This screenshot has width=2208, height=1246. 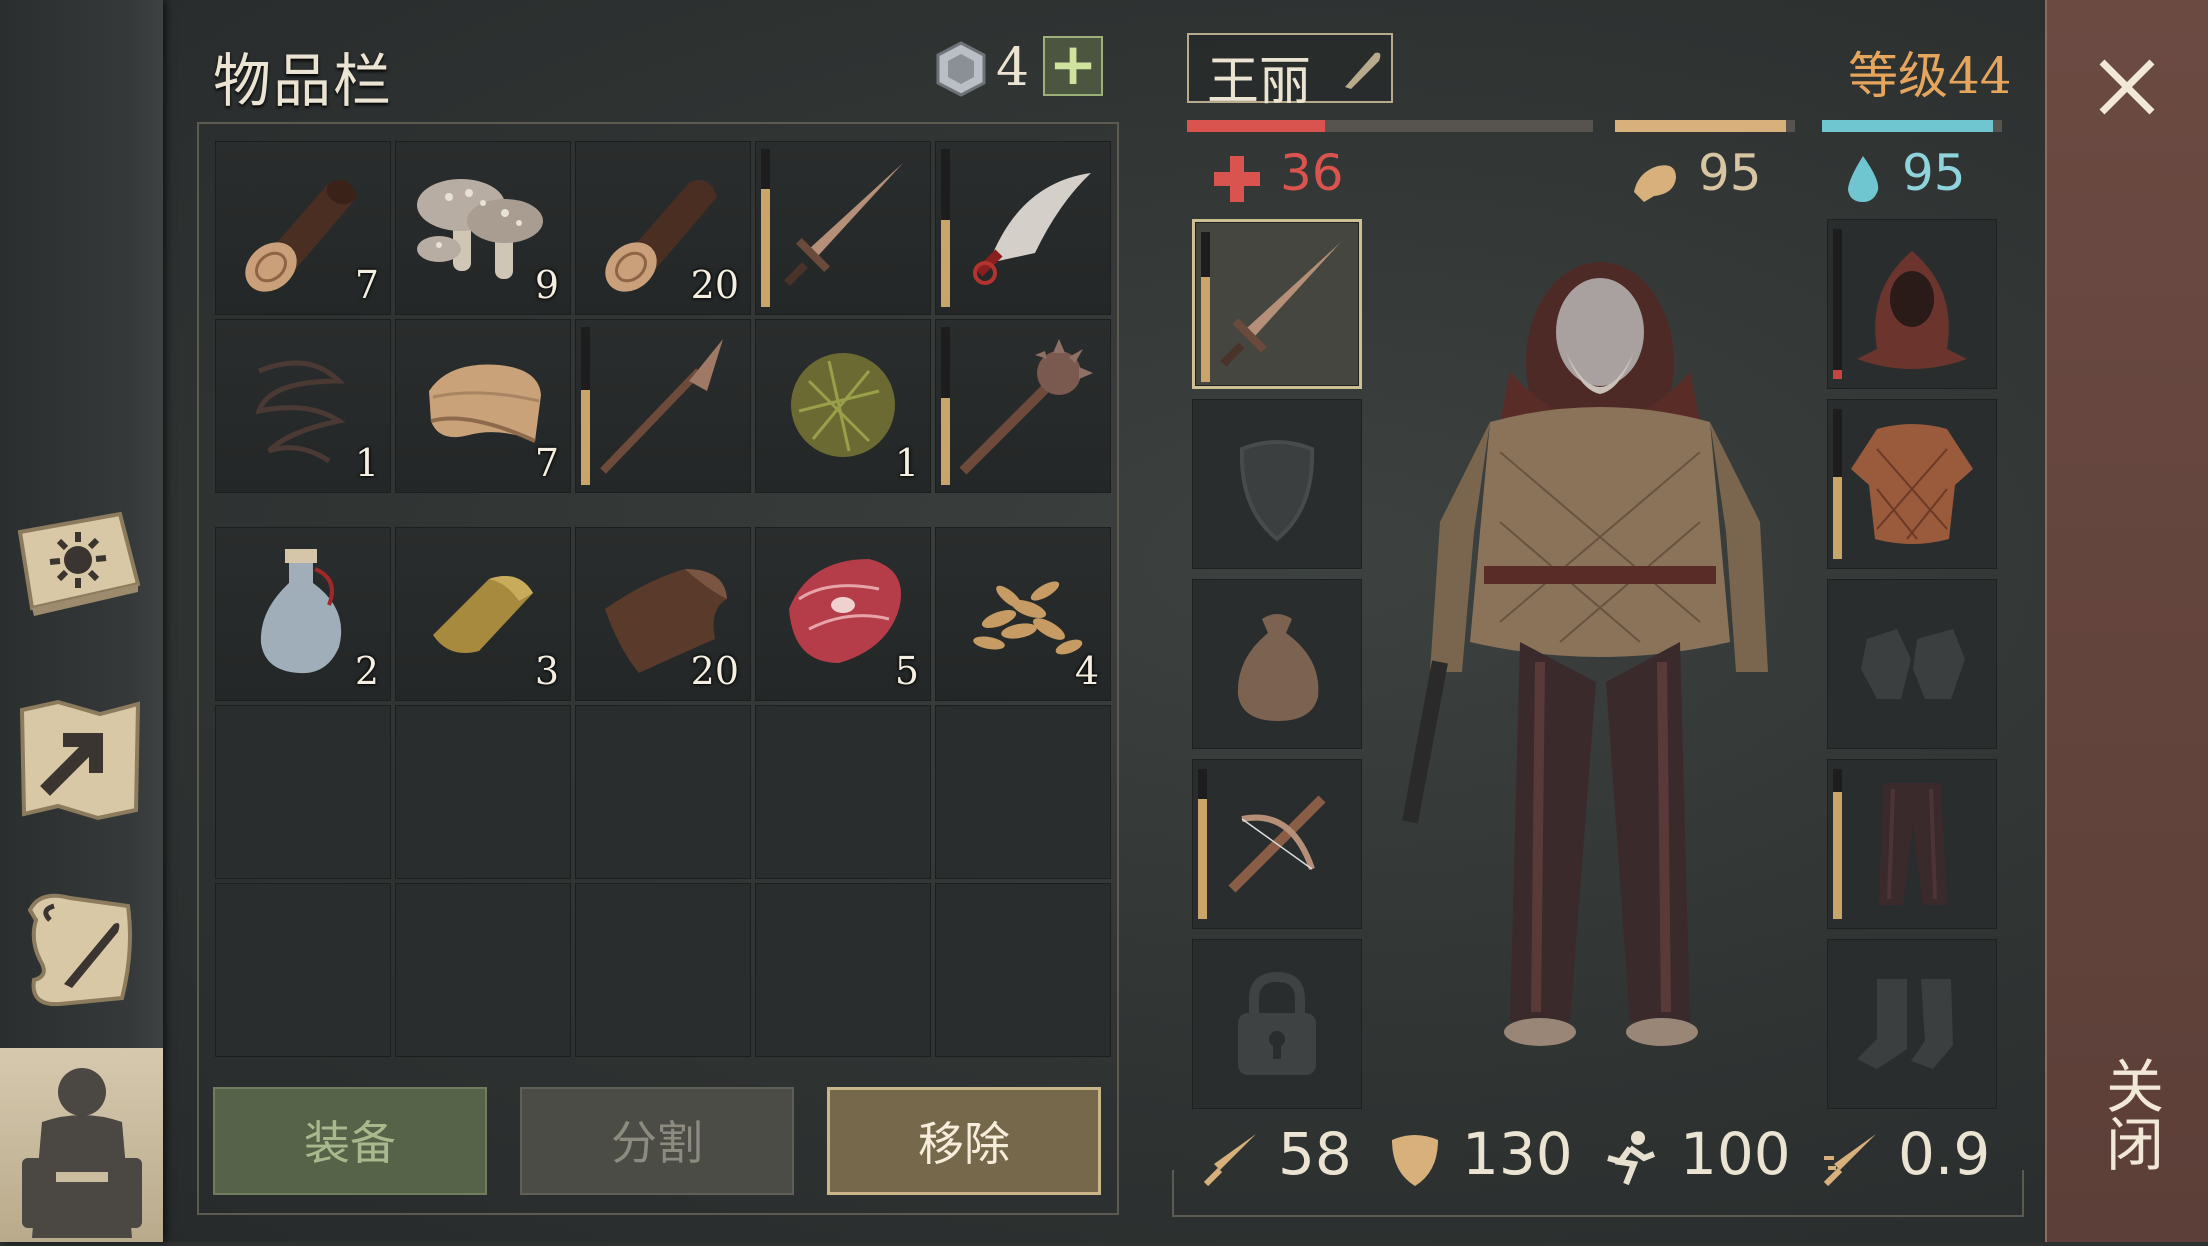 I want to click on character-backpack-icon, so click(x=82, y=1153).